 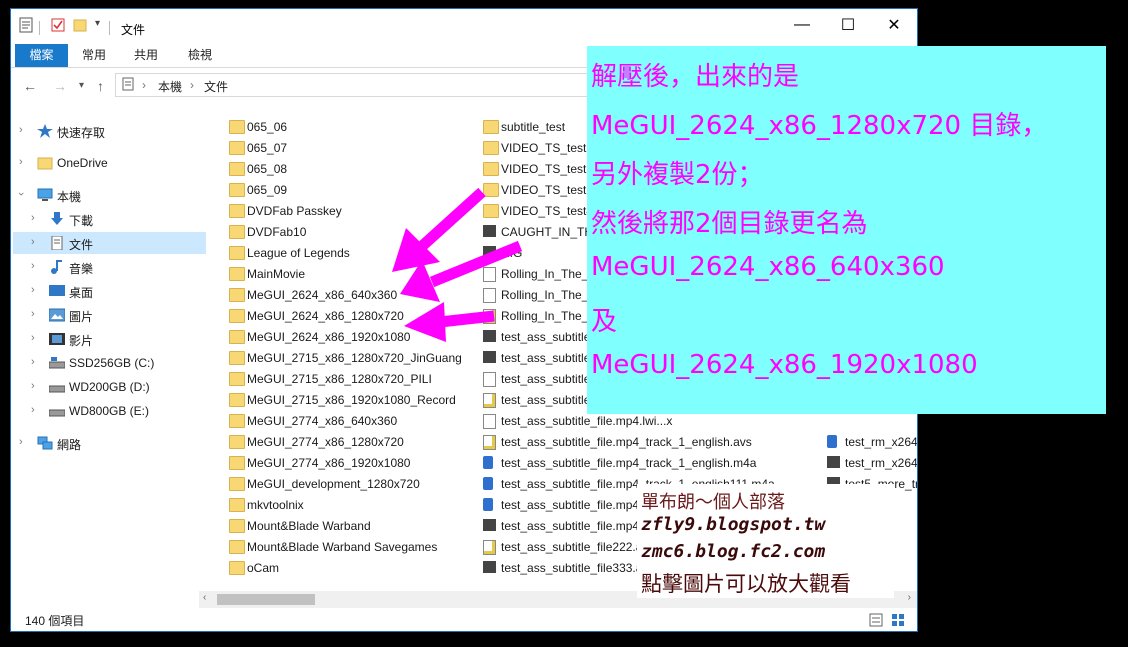 I want to click on breadcrumb-this-pc: 本機, so click(x=170, y=86).